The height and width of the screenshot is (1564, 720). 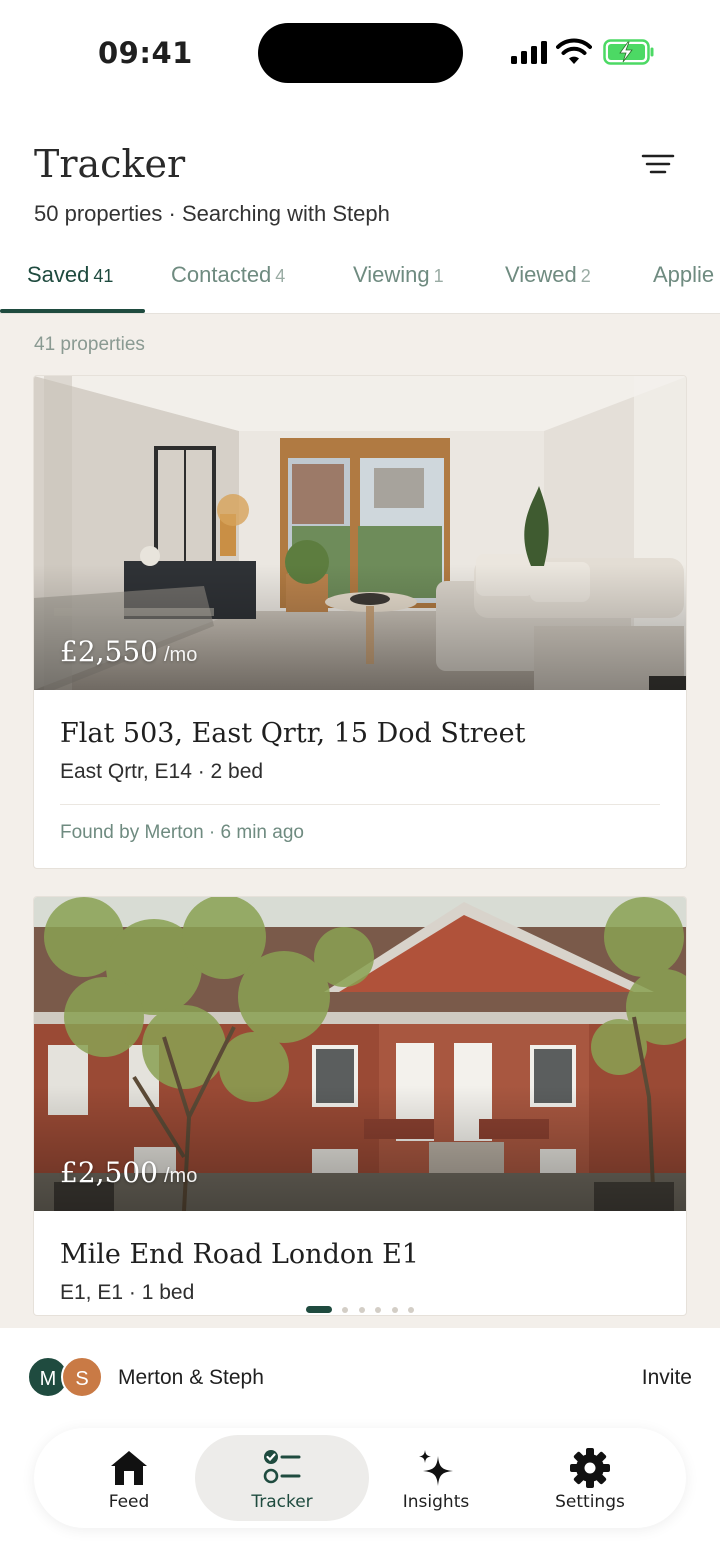 I want to click on nav-tracker: Tracker, so click(x=282, y=1478).